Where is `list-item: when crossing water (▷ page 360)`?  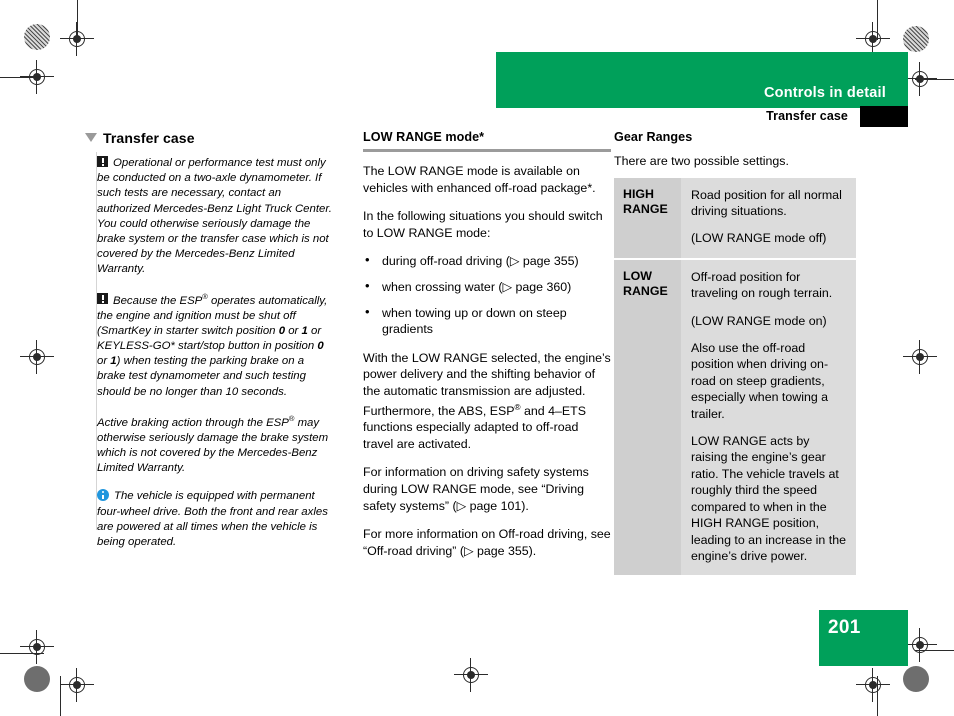 list-item: when crossing water (▷ page 360) is located at coordinates (487, 287).